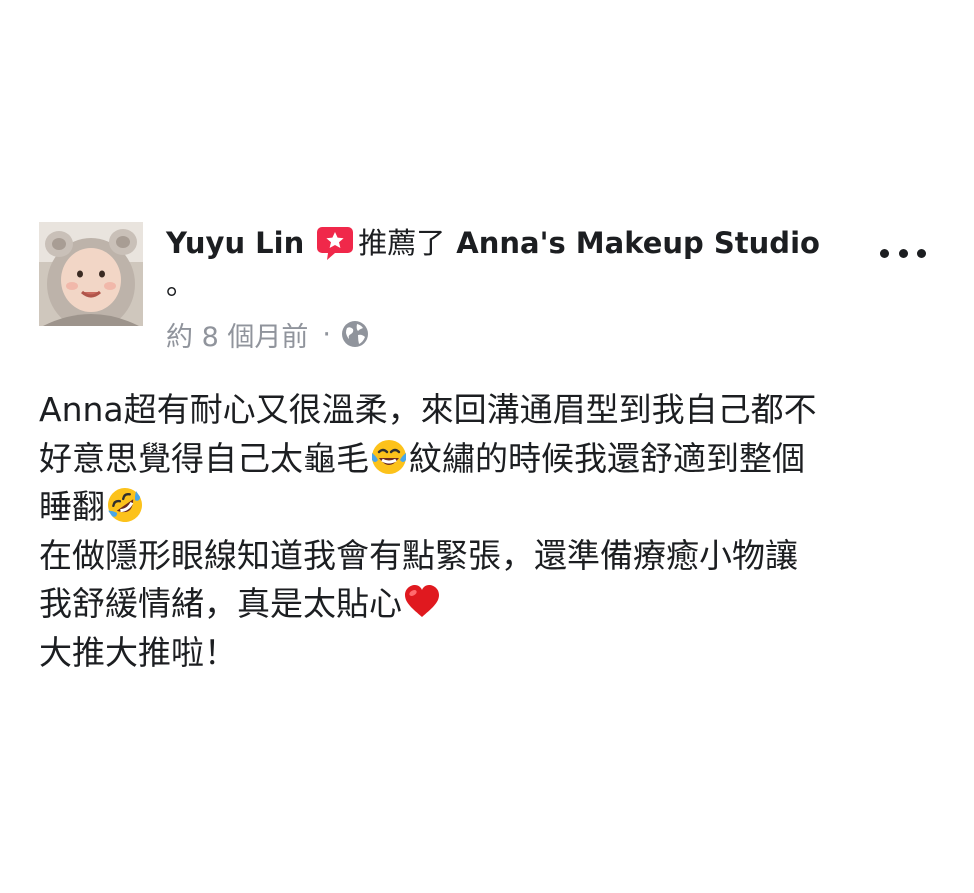 The height and width of the screenshot is (893, 974). What do you see at coordinates (428, 409) in the screenshot?
I see `post-body-line: Anna超有耐心又很溫柔，來回溝通眉型到我自己都不` at bounding box center [428, 409].